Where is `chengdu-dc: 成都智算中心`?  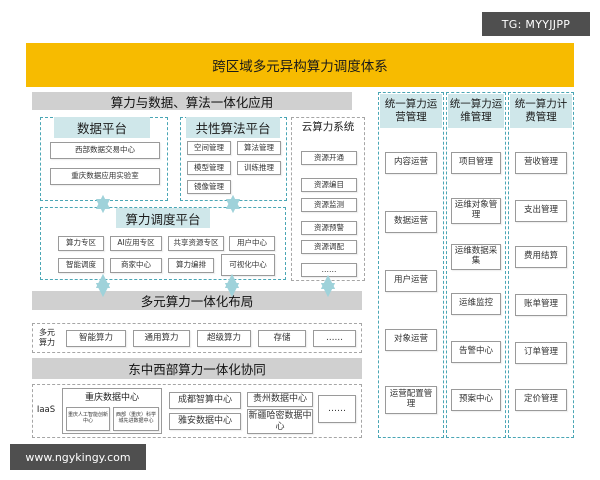
chengdu-dc: 成都智算中心 is located at coordinates (205, 400).